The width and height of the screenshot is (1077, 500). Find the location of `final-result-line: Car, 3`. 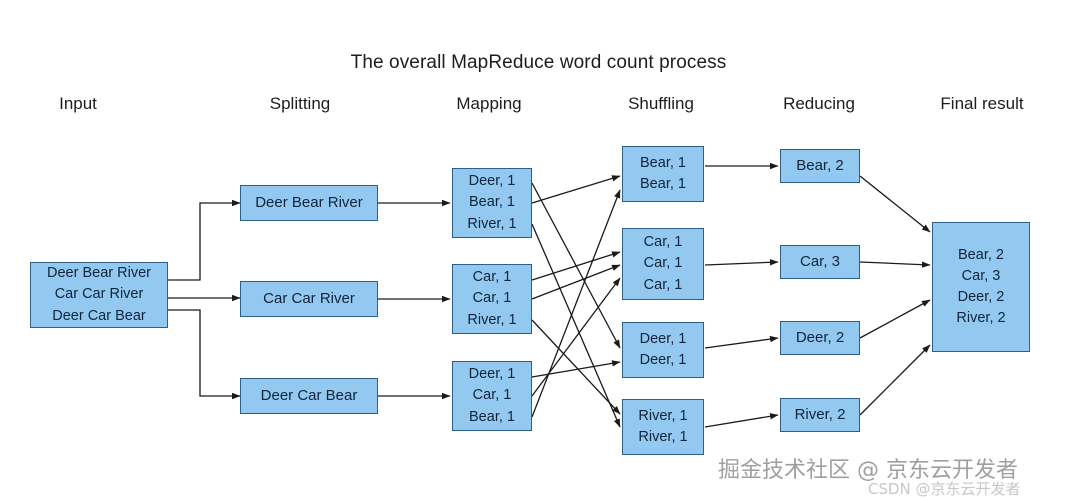

final-result-line: Car, 3 is located at coordinates (981, 275).